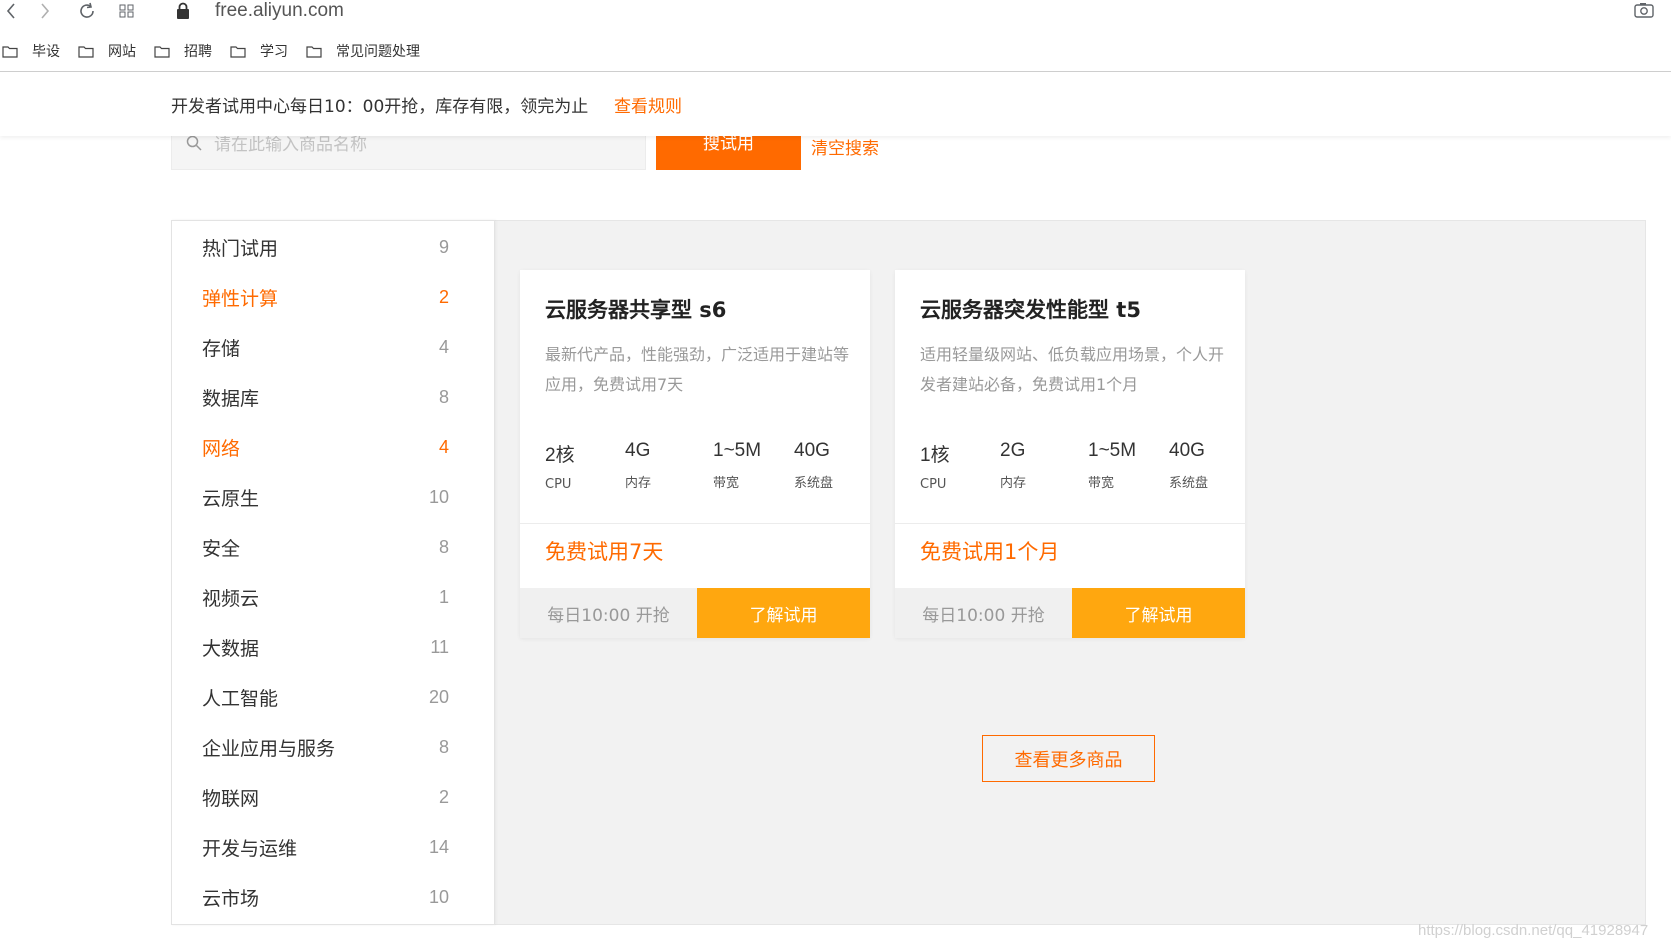  Describe the element at coordinates (333, 397) in the screenshot. I see `category-item: 数据库 8` at that location.